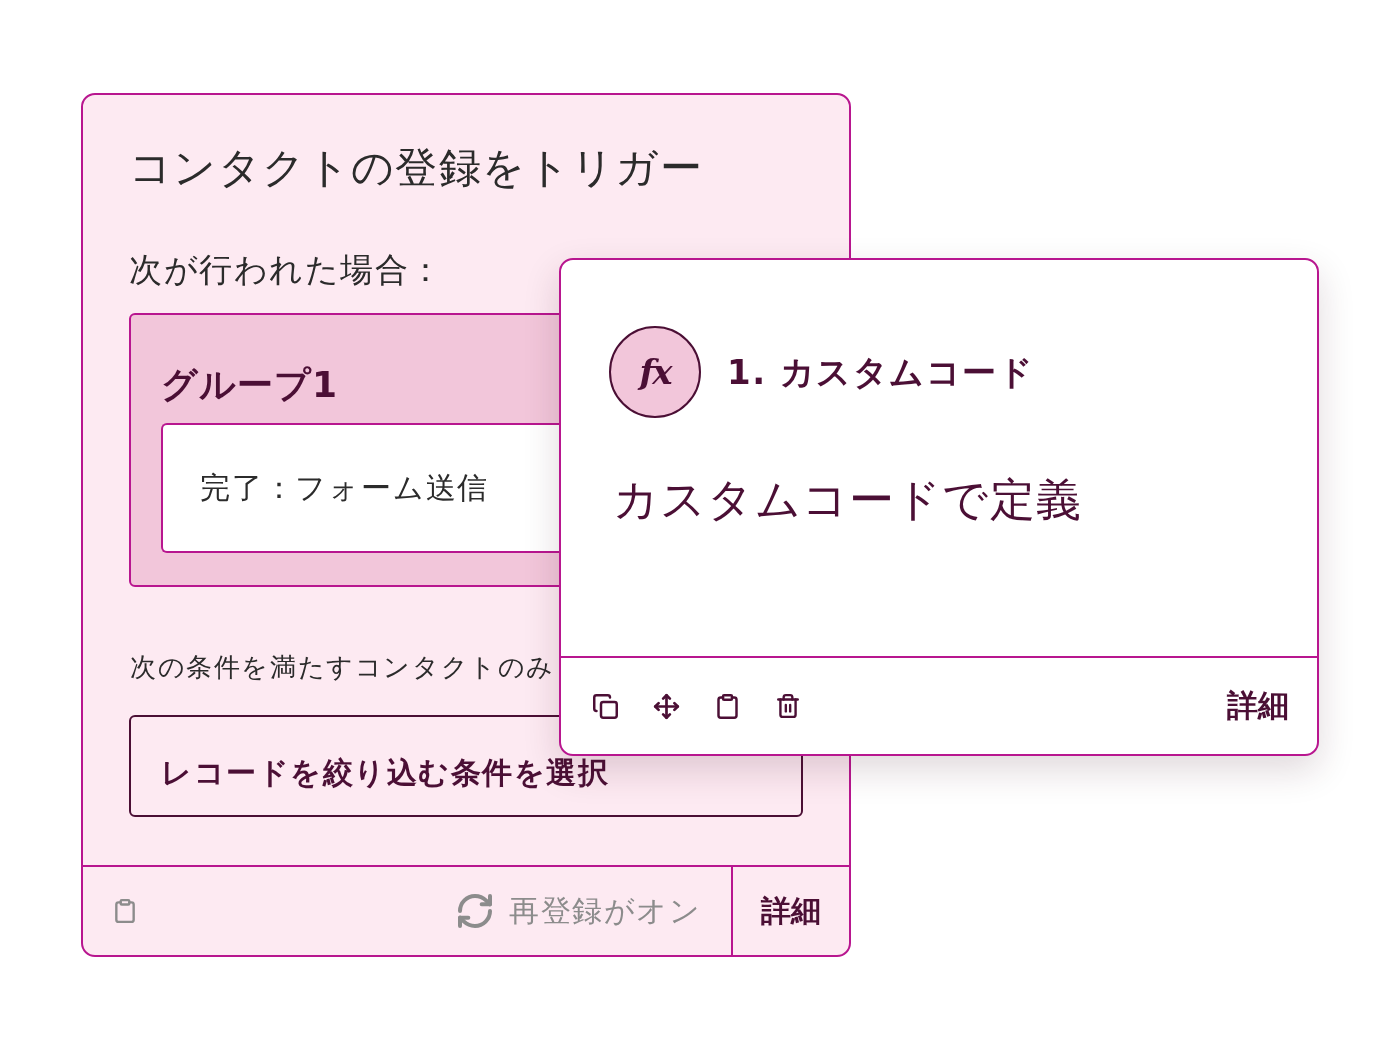 This screenshot has width=1400, height=1050. Describe the element at coordinates (605, 910) in the screenshot. I see `reenrollment-status: 再登録がオン` at that location.